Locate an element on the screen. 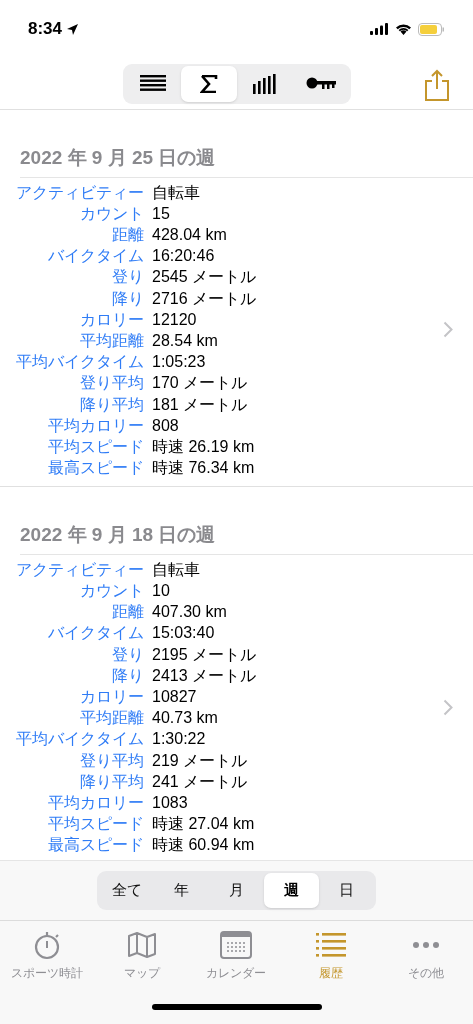 The image size is (473, 1024). stat-value: 219 メートル is located at coordinates (200, 760).